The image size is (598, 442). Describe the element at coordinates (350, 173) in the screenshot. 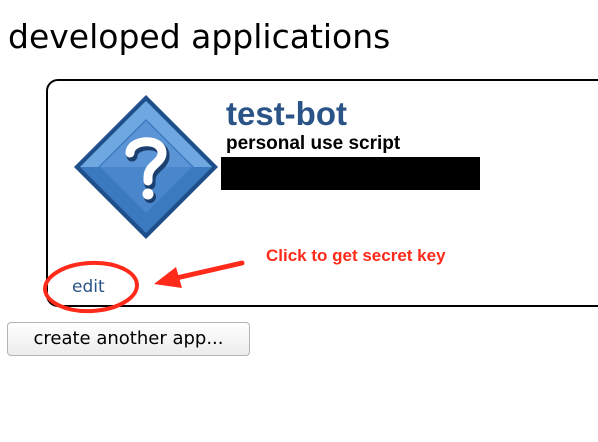

I see `redacted-client-id` at that location.